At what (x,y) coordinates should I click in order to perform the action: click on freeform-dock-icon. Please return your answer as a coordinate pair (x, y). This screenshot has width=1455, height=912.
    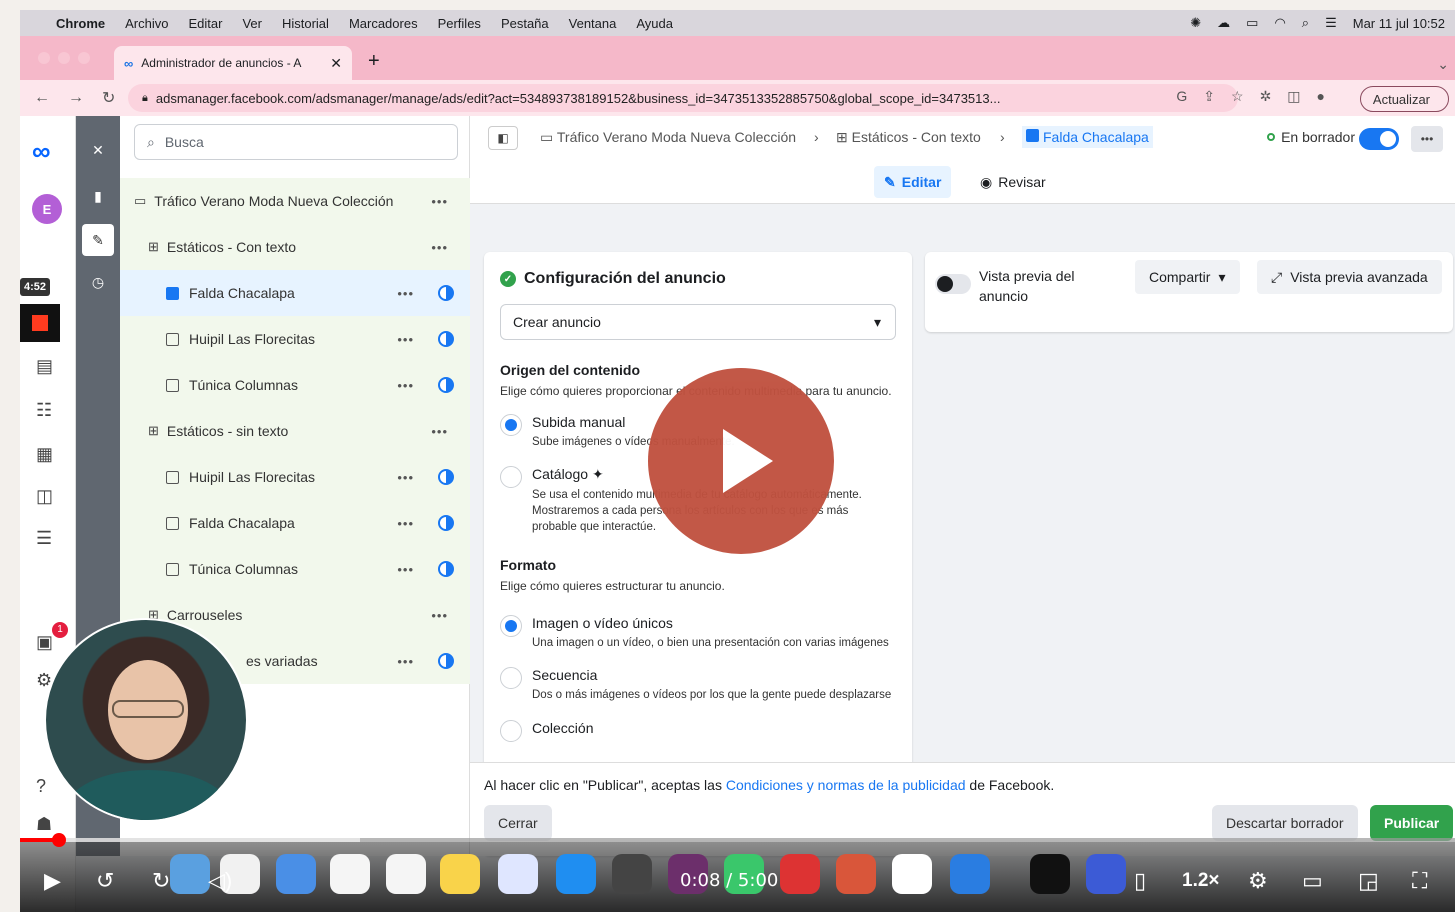
    Looking at the image, I should click on (518, 874).